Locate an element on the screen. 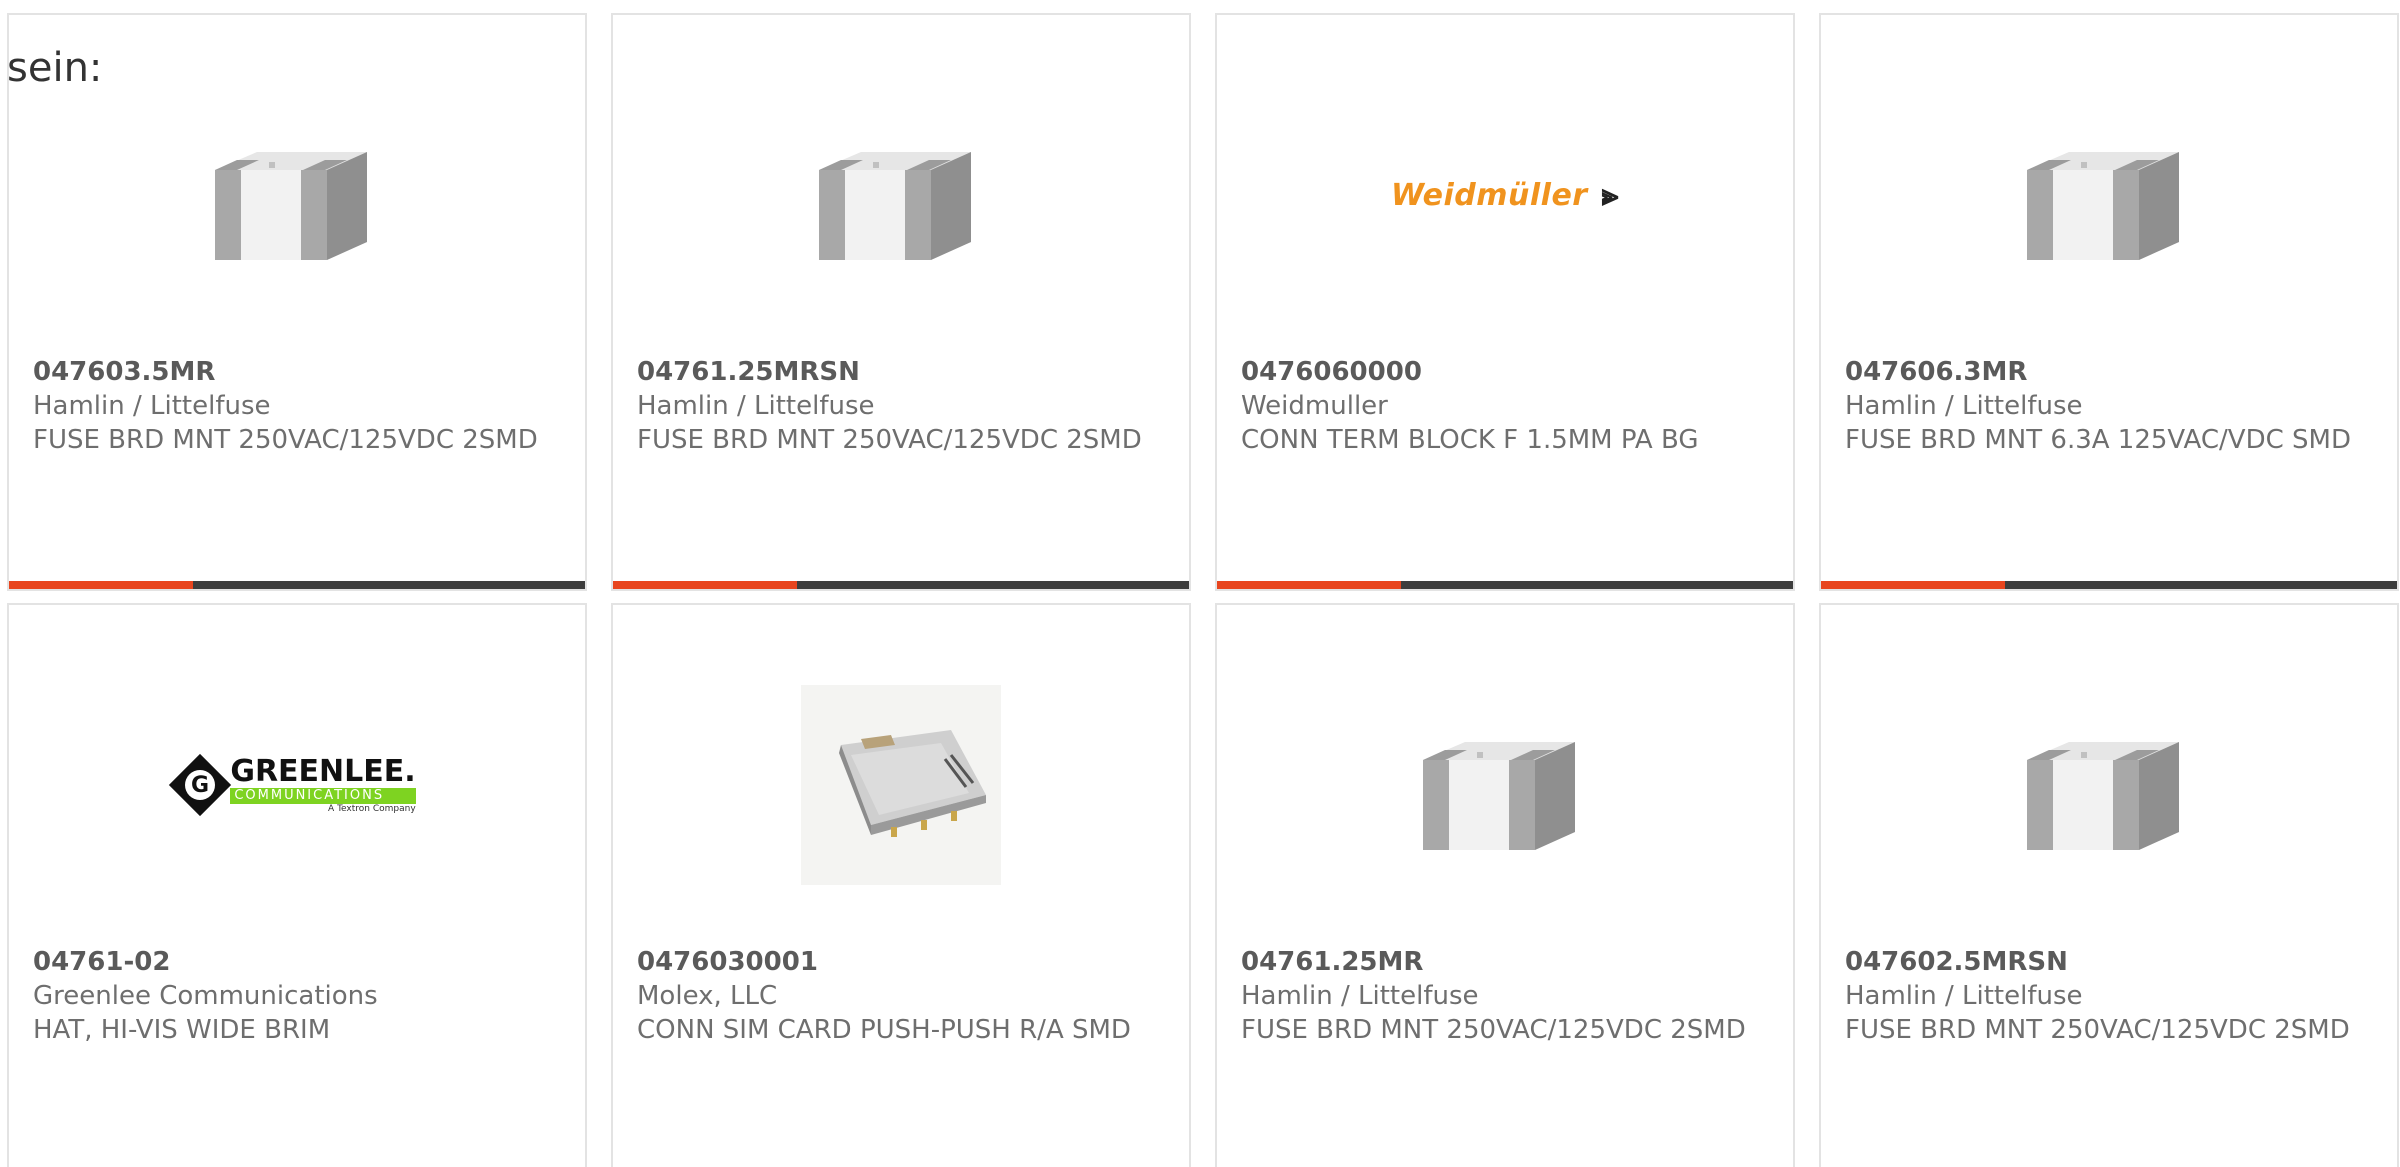 Image resolution: width=2400 pixels, height=1167 pixels. part-number: 04761.25MR is located at coordinates (1505, 962).